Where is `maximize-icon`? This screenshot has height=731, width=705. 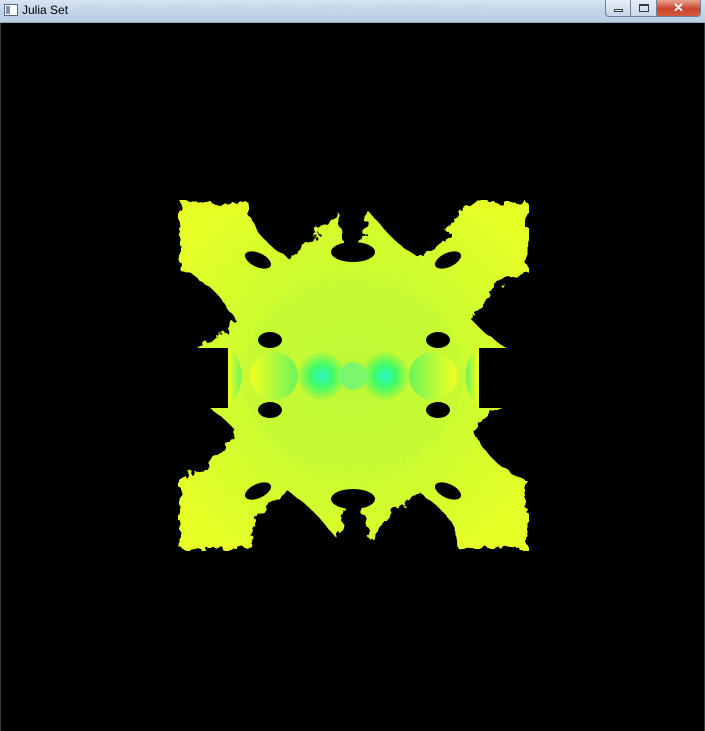
maximize-icon is located at coordinates (643, 8).